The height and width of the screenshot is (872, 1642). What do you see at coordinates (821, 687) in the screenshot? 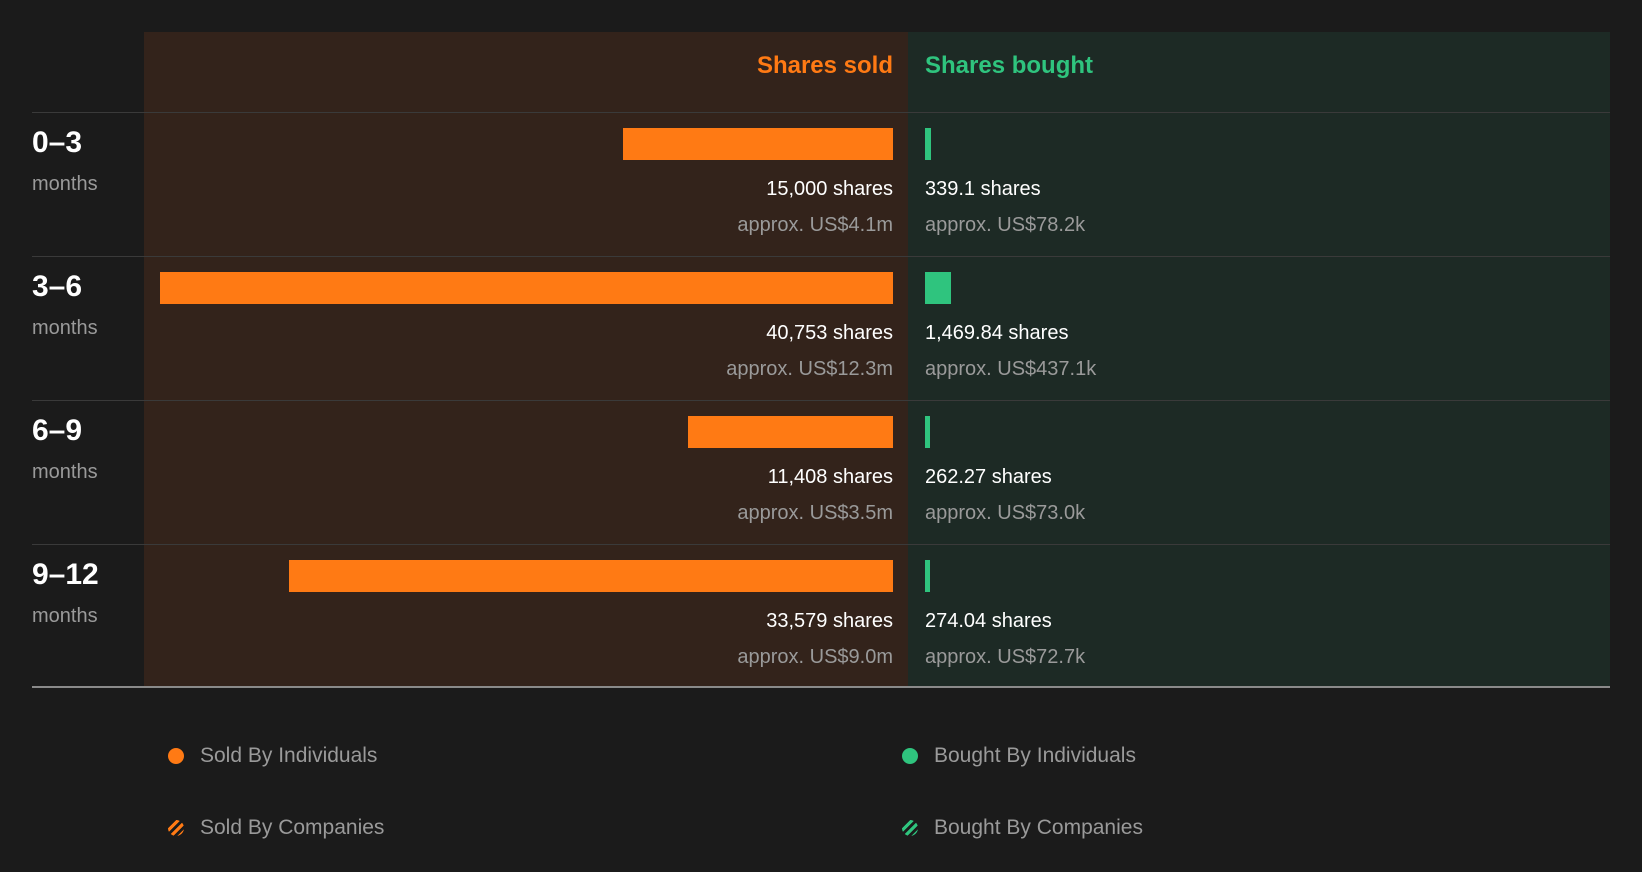
I see `chart-baseline` at bounding box center [821, 687].